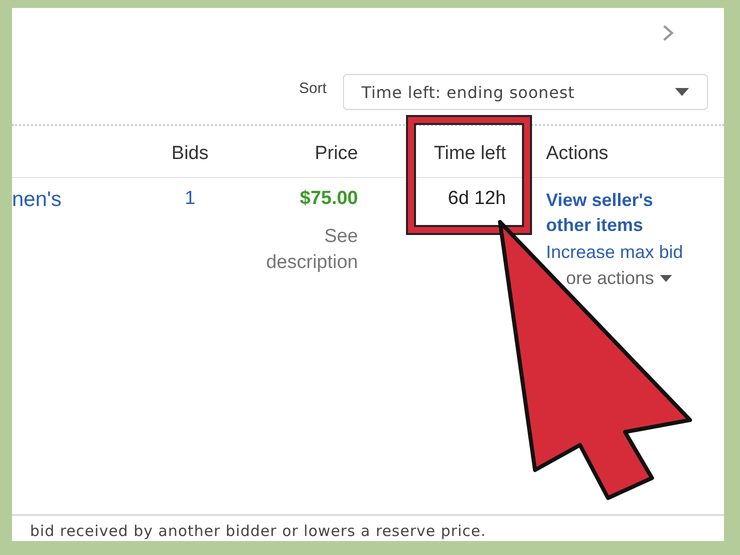 The image size is (740, 555). I want to click on sort-label: Sort, so click(313, 88).